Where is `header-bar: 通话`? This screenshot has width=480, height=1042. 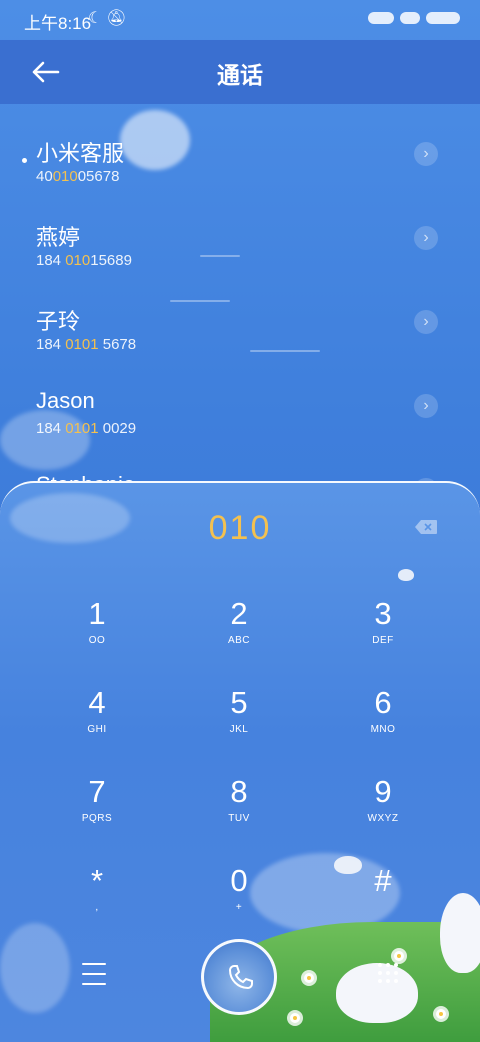
header-bar: 通话 is located at coordinates (240, 72).